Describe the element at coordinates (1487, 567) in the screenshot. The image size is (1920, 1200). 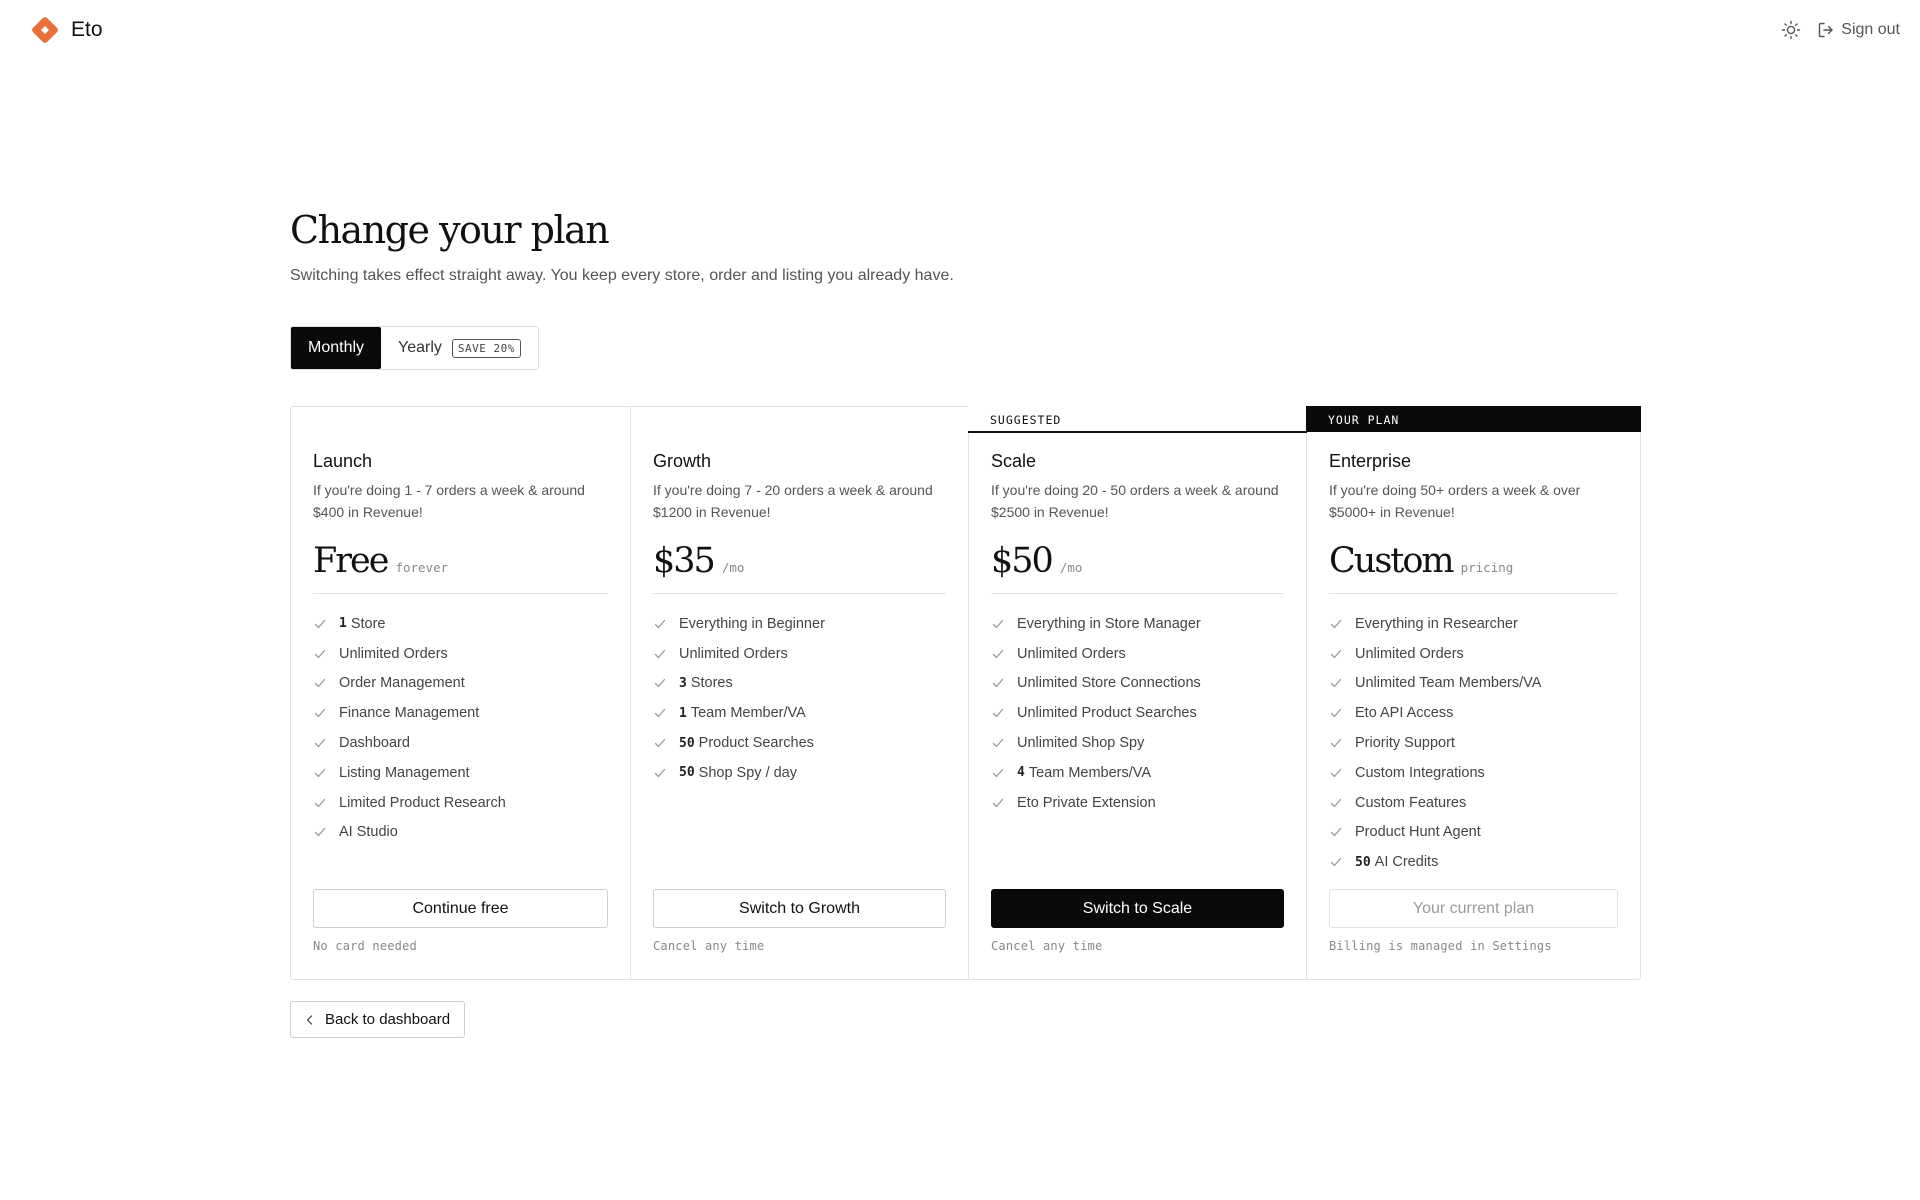
I see `price-unit: pricing` at that location.